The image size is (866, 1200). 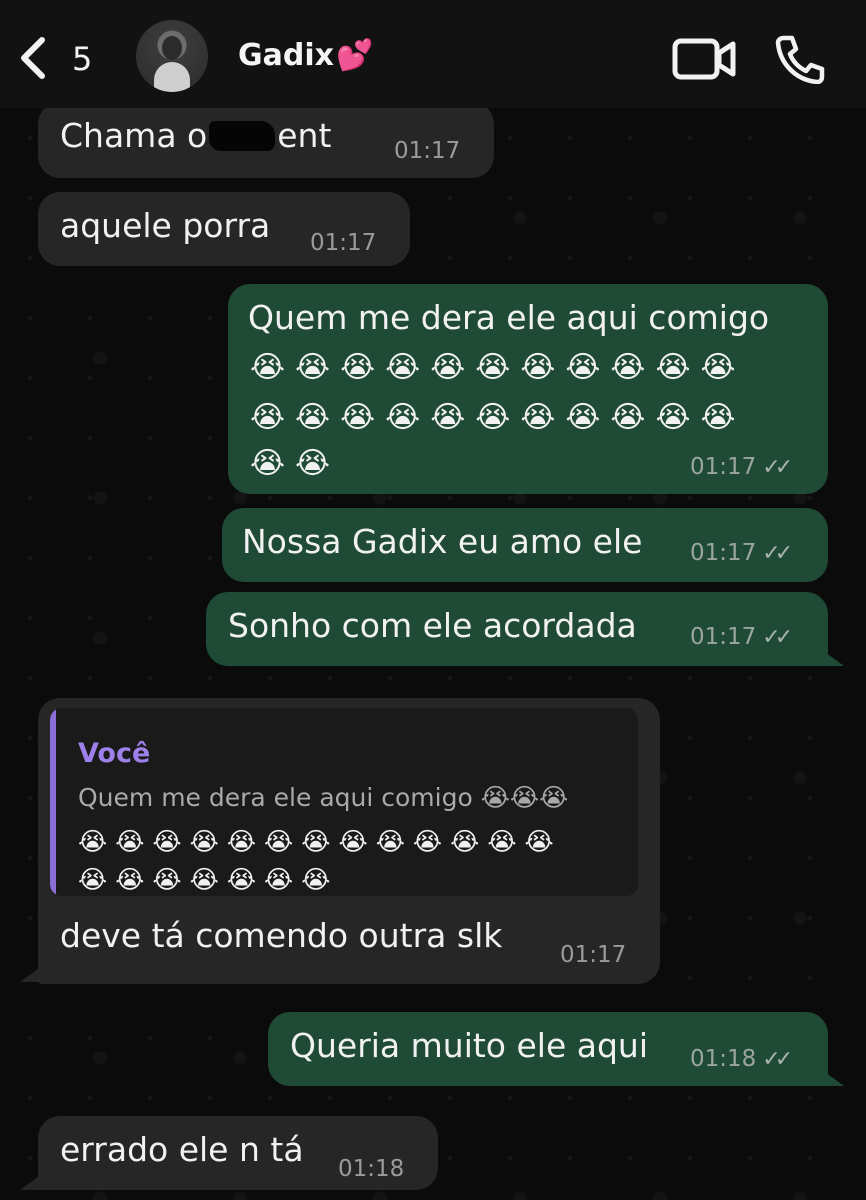 What do you see at coordinates (172, 48) in the screenshot?
I see `avatar-figure-head` at bounding box center [172, 48].